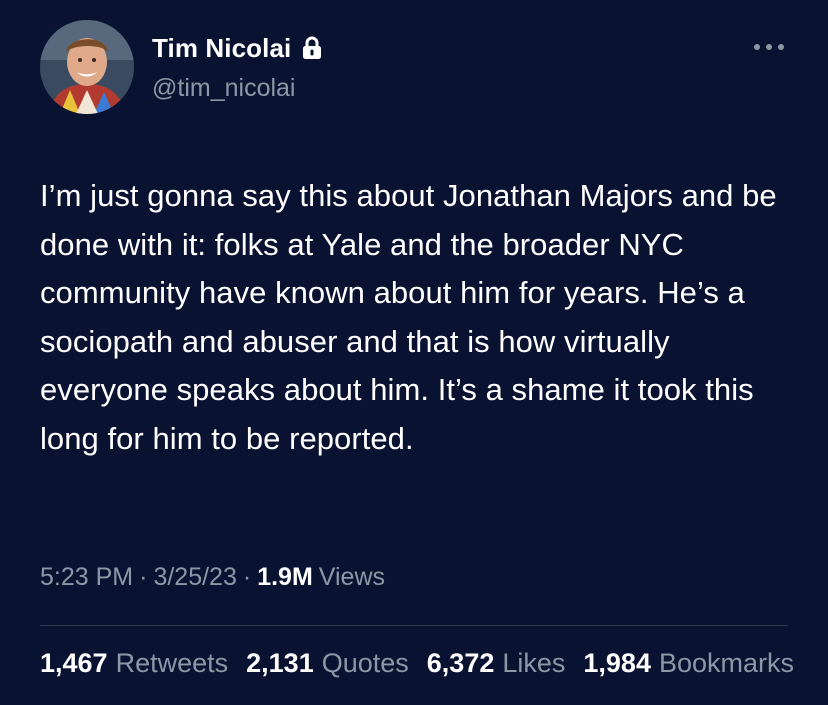  What do you see at coordinates (194, 577) in the screenshot?
I see `tweet-date: 3/25/23` at bounding box center [194, 577].